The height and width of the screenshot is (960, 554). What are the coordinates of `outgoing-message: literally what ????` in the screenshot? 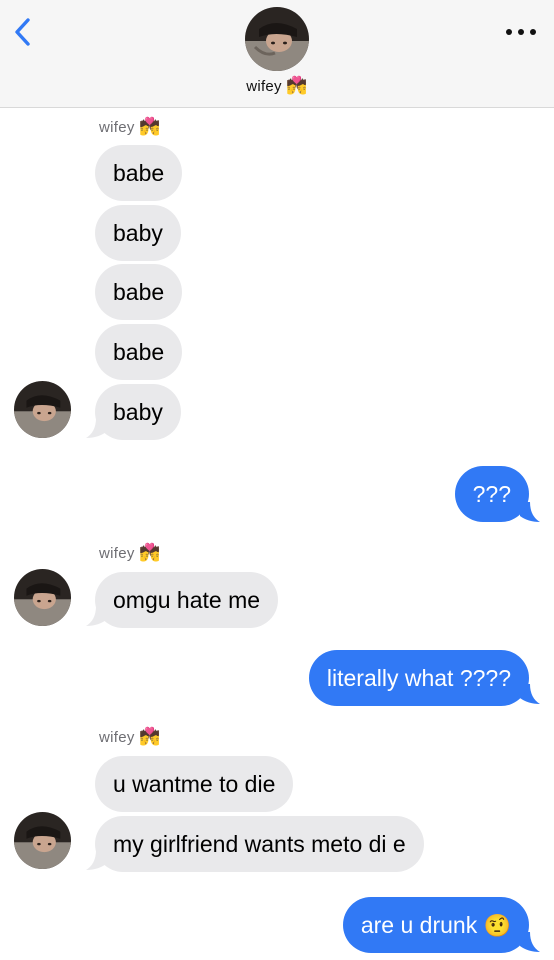 It's located at (418, 678).